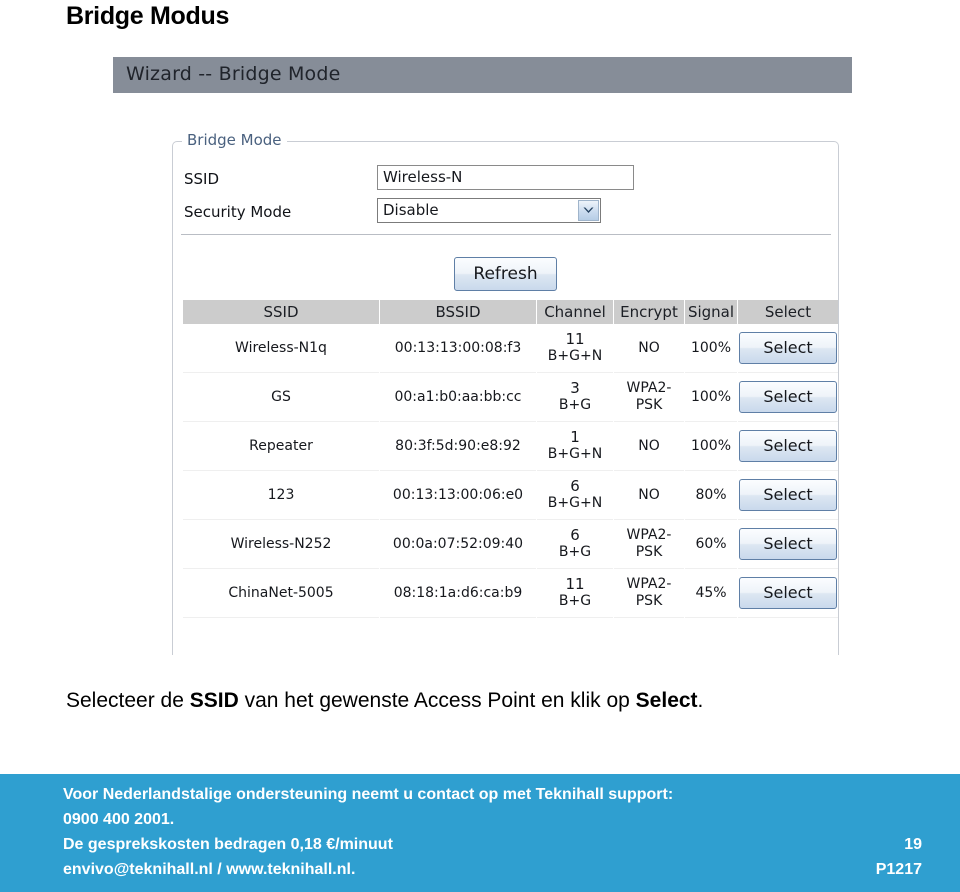 The width and height of the screenshot is (960, 892). I want to click on cell-ssid: 123, so click(281, 495).